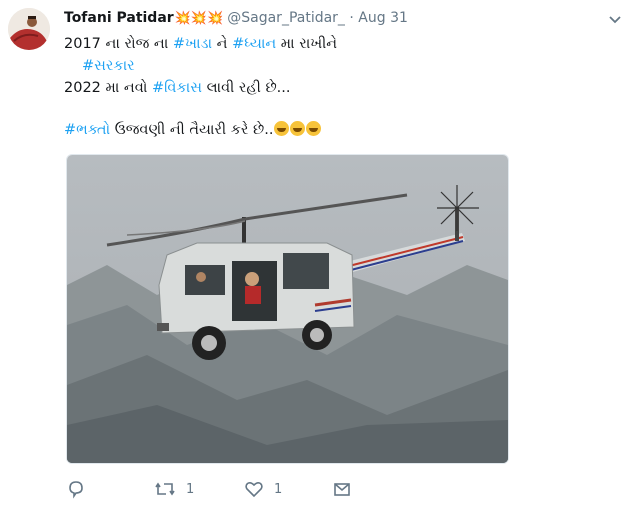 This screenshot has height=508, width=640. Describe the element at coordinates (108, 88) in the screenshot. I see `text-segment: 2022 મા નવો` at that location.